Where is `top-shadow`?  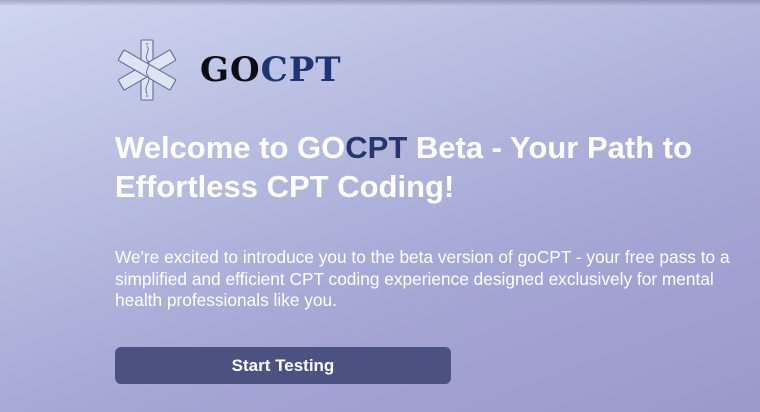
top-shadow is located at coordinates (380, 3).